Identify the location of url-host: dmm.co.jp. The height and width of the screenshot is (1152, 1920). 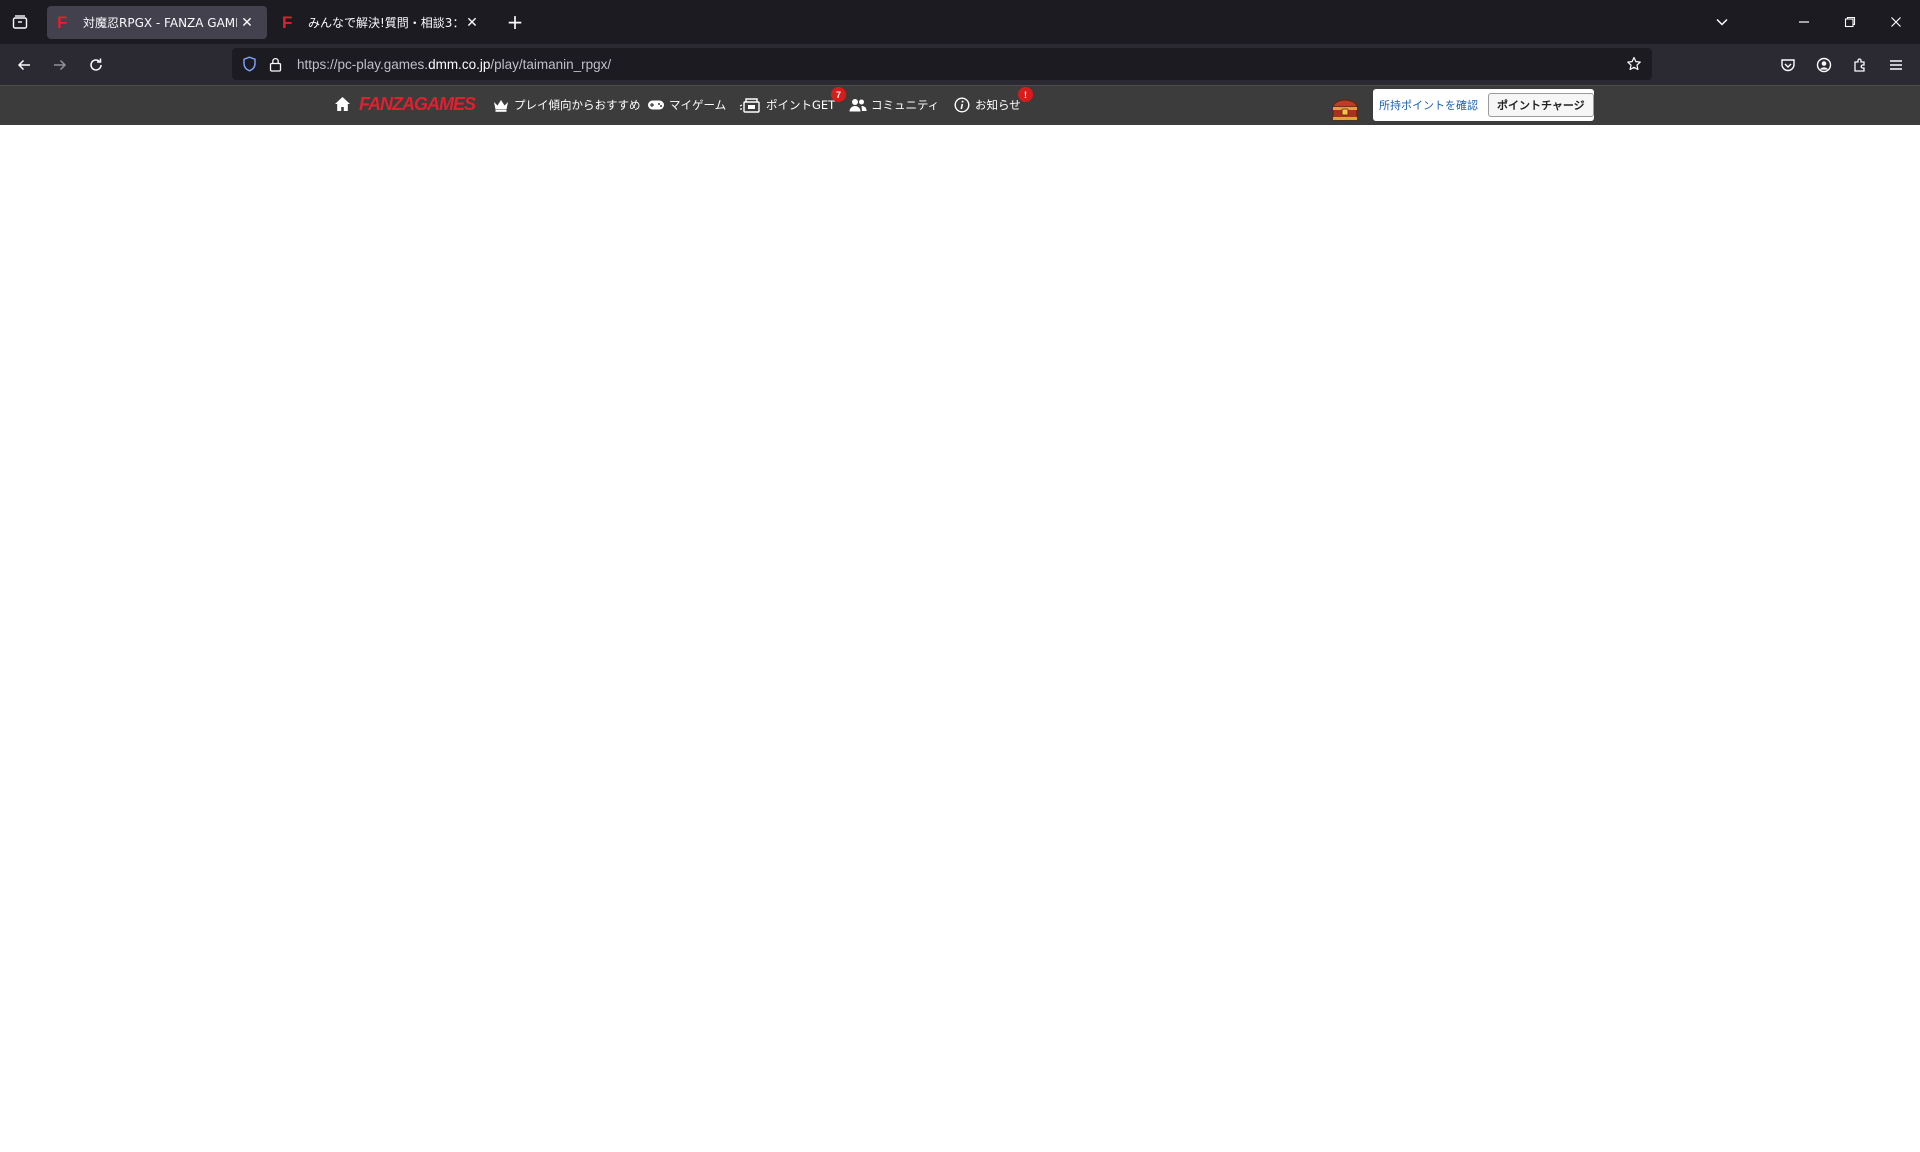
(459, 64).